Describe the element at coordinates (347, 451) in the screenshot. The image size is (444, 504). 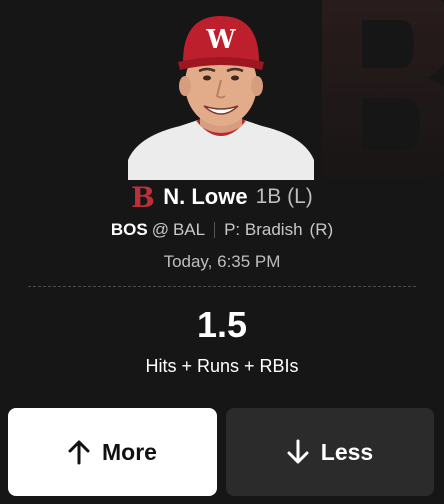
I see `less-button-label: Less` at that location.